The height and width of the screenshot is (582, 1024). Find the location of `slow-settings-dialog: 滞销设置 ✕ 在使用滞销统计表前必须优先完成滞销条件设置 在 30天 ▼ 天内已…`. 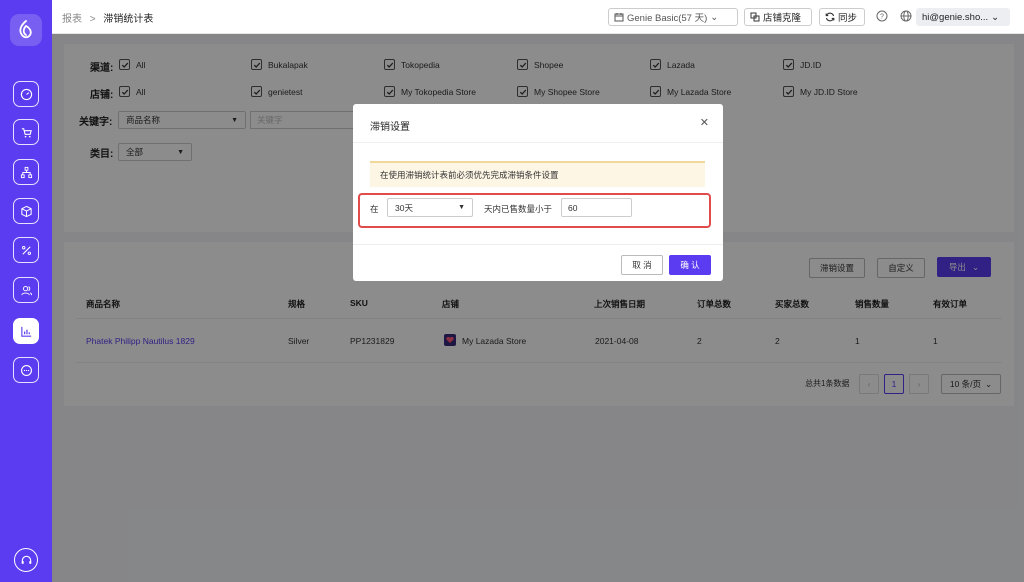

slow-settings-dialog: 滞销设置 ✕ 在使用滞销统计表前必须优先完成滞销条件设置 在 30天 ▼ 天内已… is located at coordinates (538, 192).